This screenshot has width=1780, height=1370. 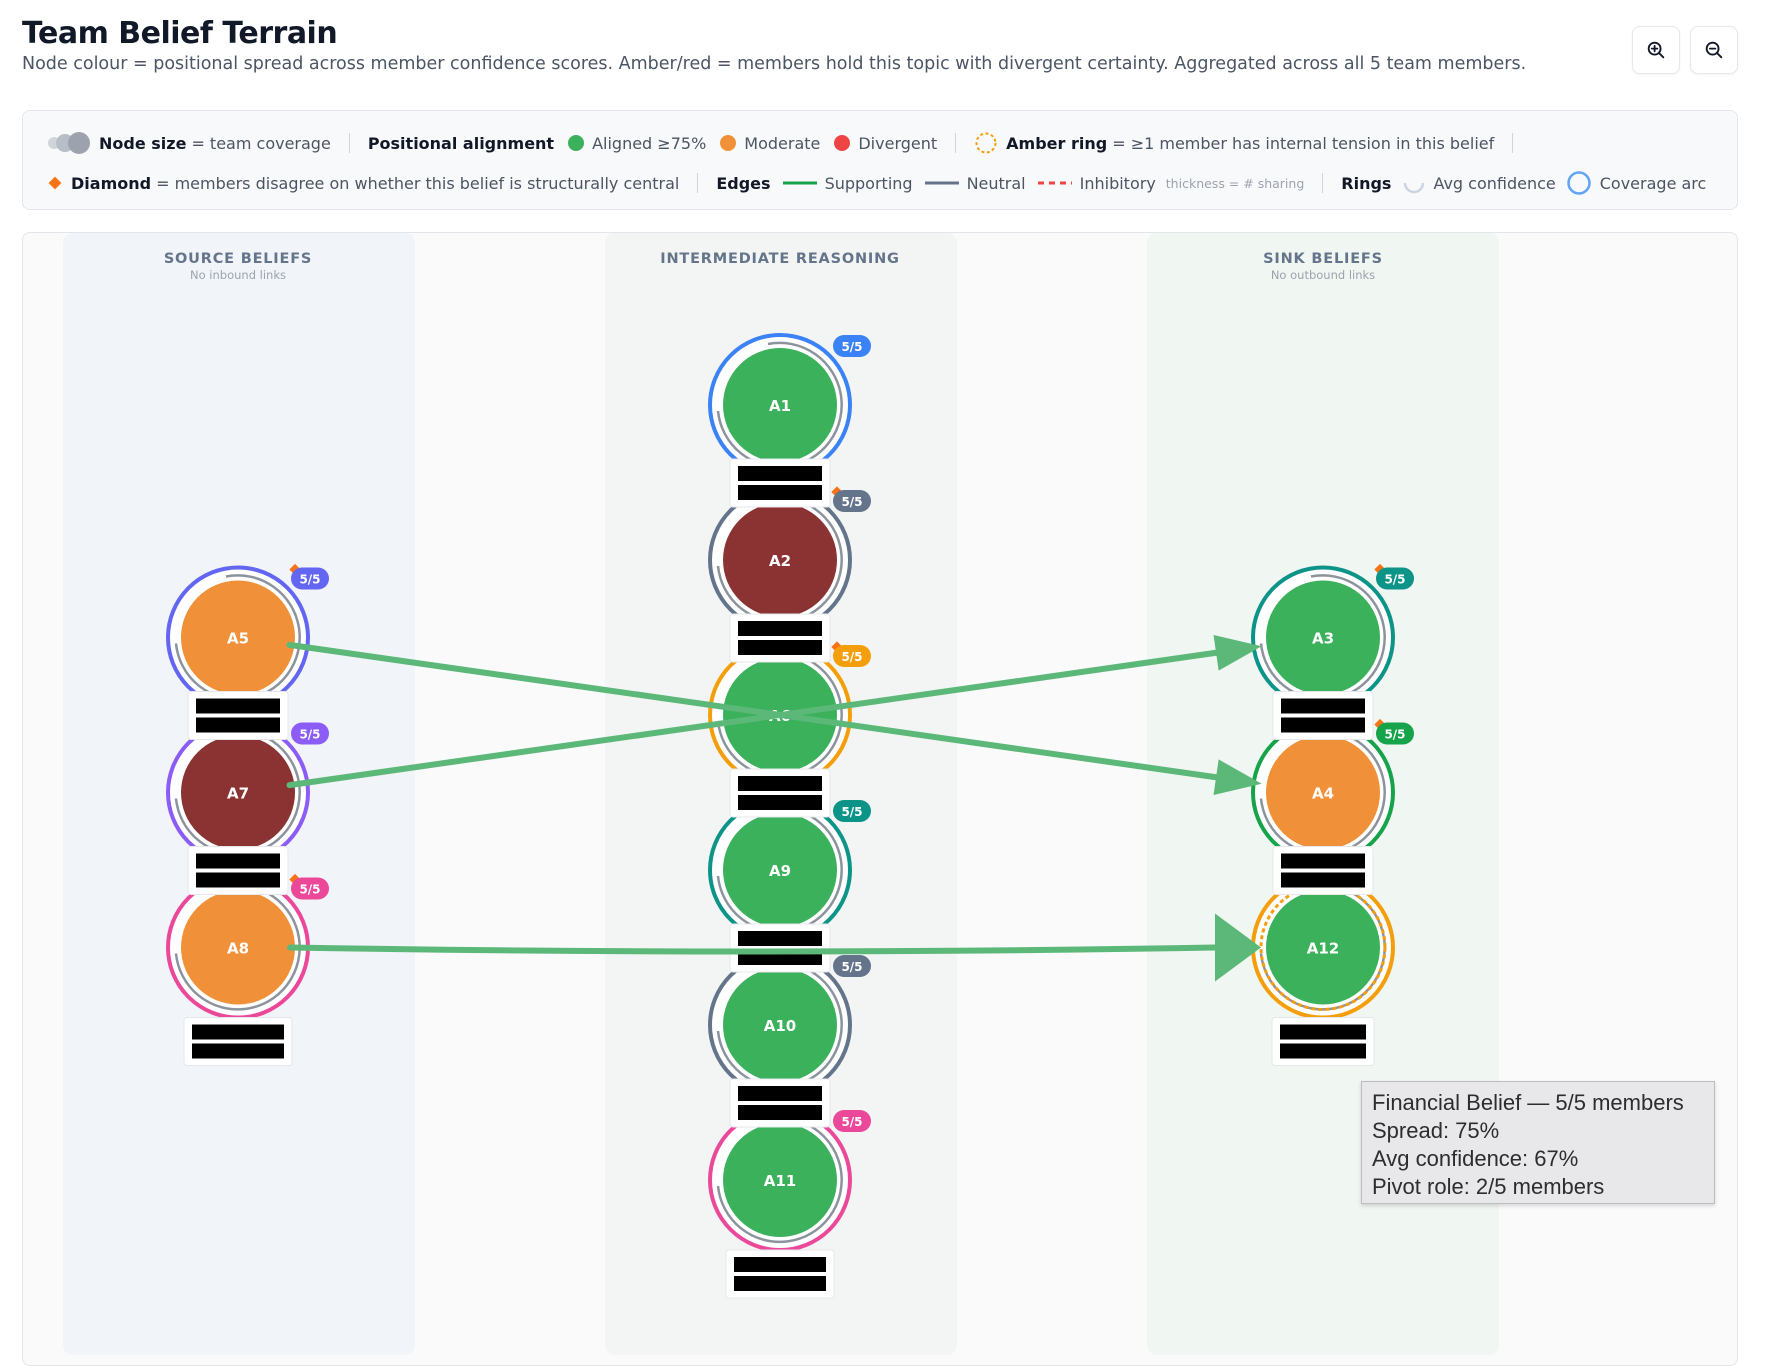 I want to click on tooltip-line: Financial Belief — 5/5 members, so click(x=1528, y=1102).